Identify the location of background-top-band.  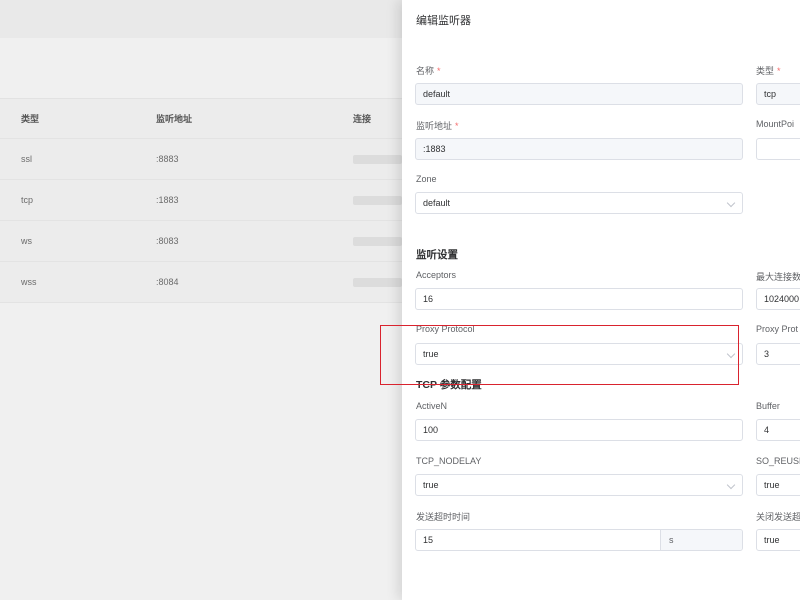
(201, 19).